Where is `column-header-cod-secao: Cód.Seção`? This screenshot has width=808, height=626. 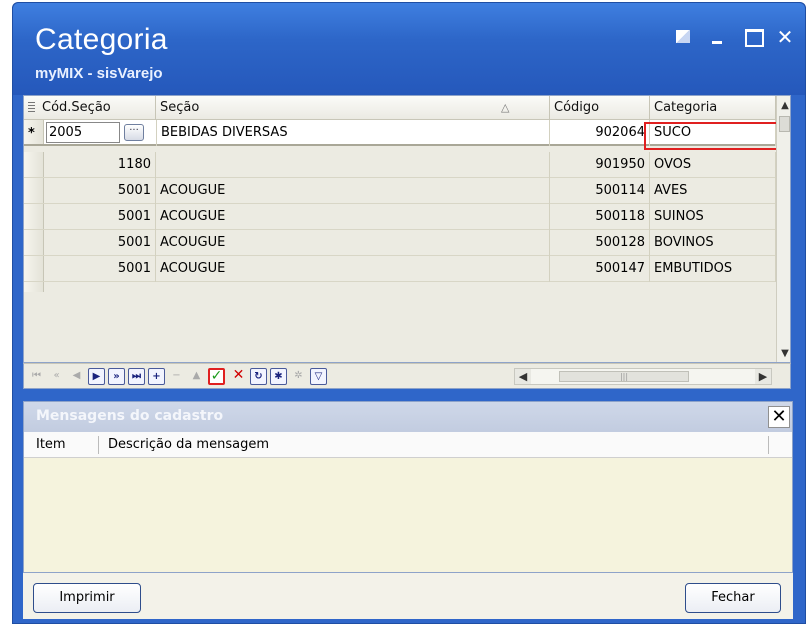
column-header-cod-secao: Cód.Seção is located at coordinates (97, 108).